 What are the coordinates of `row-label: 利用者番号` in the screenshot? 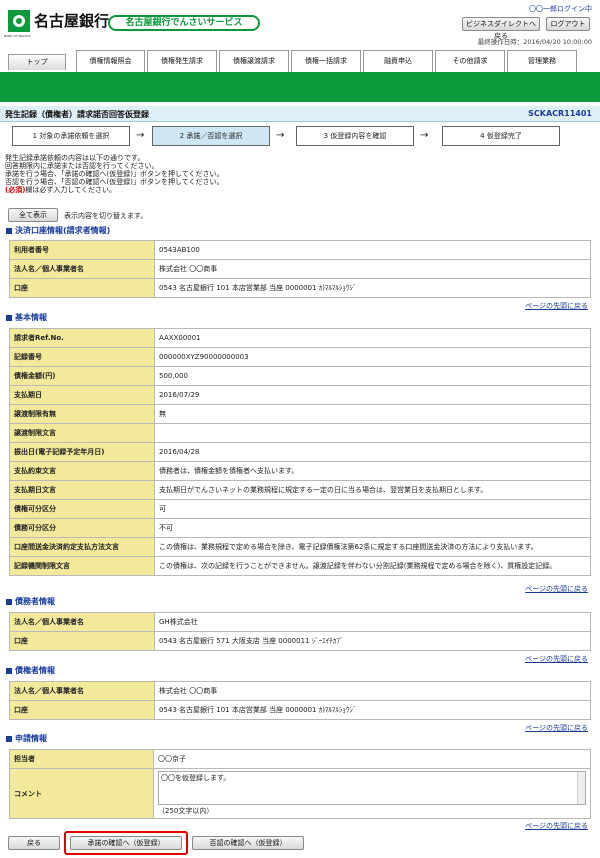 It's located at (82, 250).